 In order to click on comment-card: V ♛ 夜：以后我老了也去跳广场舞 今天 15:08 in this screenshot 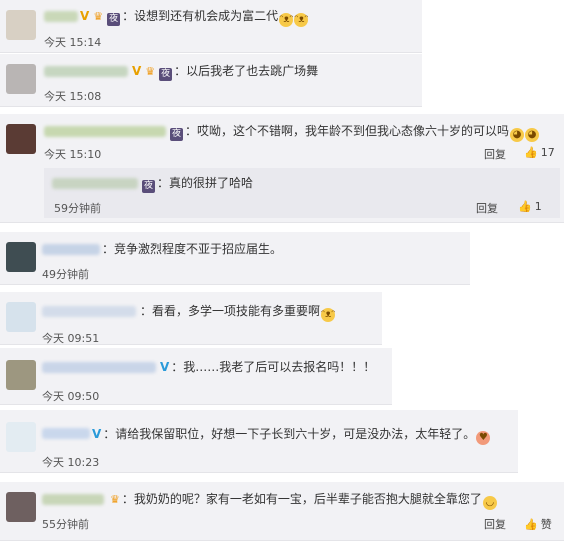, I will do `click(211, 80)`.